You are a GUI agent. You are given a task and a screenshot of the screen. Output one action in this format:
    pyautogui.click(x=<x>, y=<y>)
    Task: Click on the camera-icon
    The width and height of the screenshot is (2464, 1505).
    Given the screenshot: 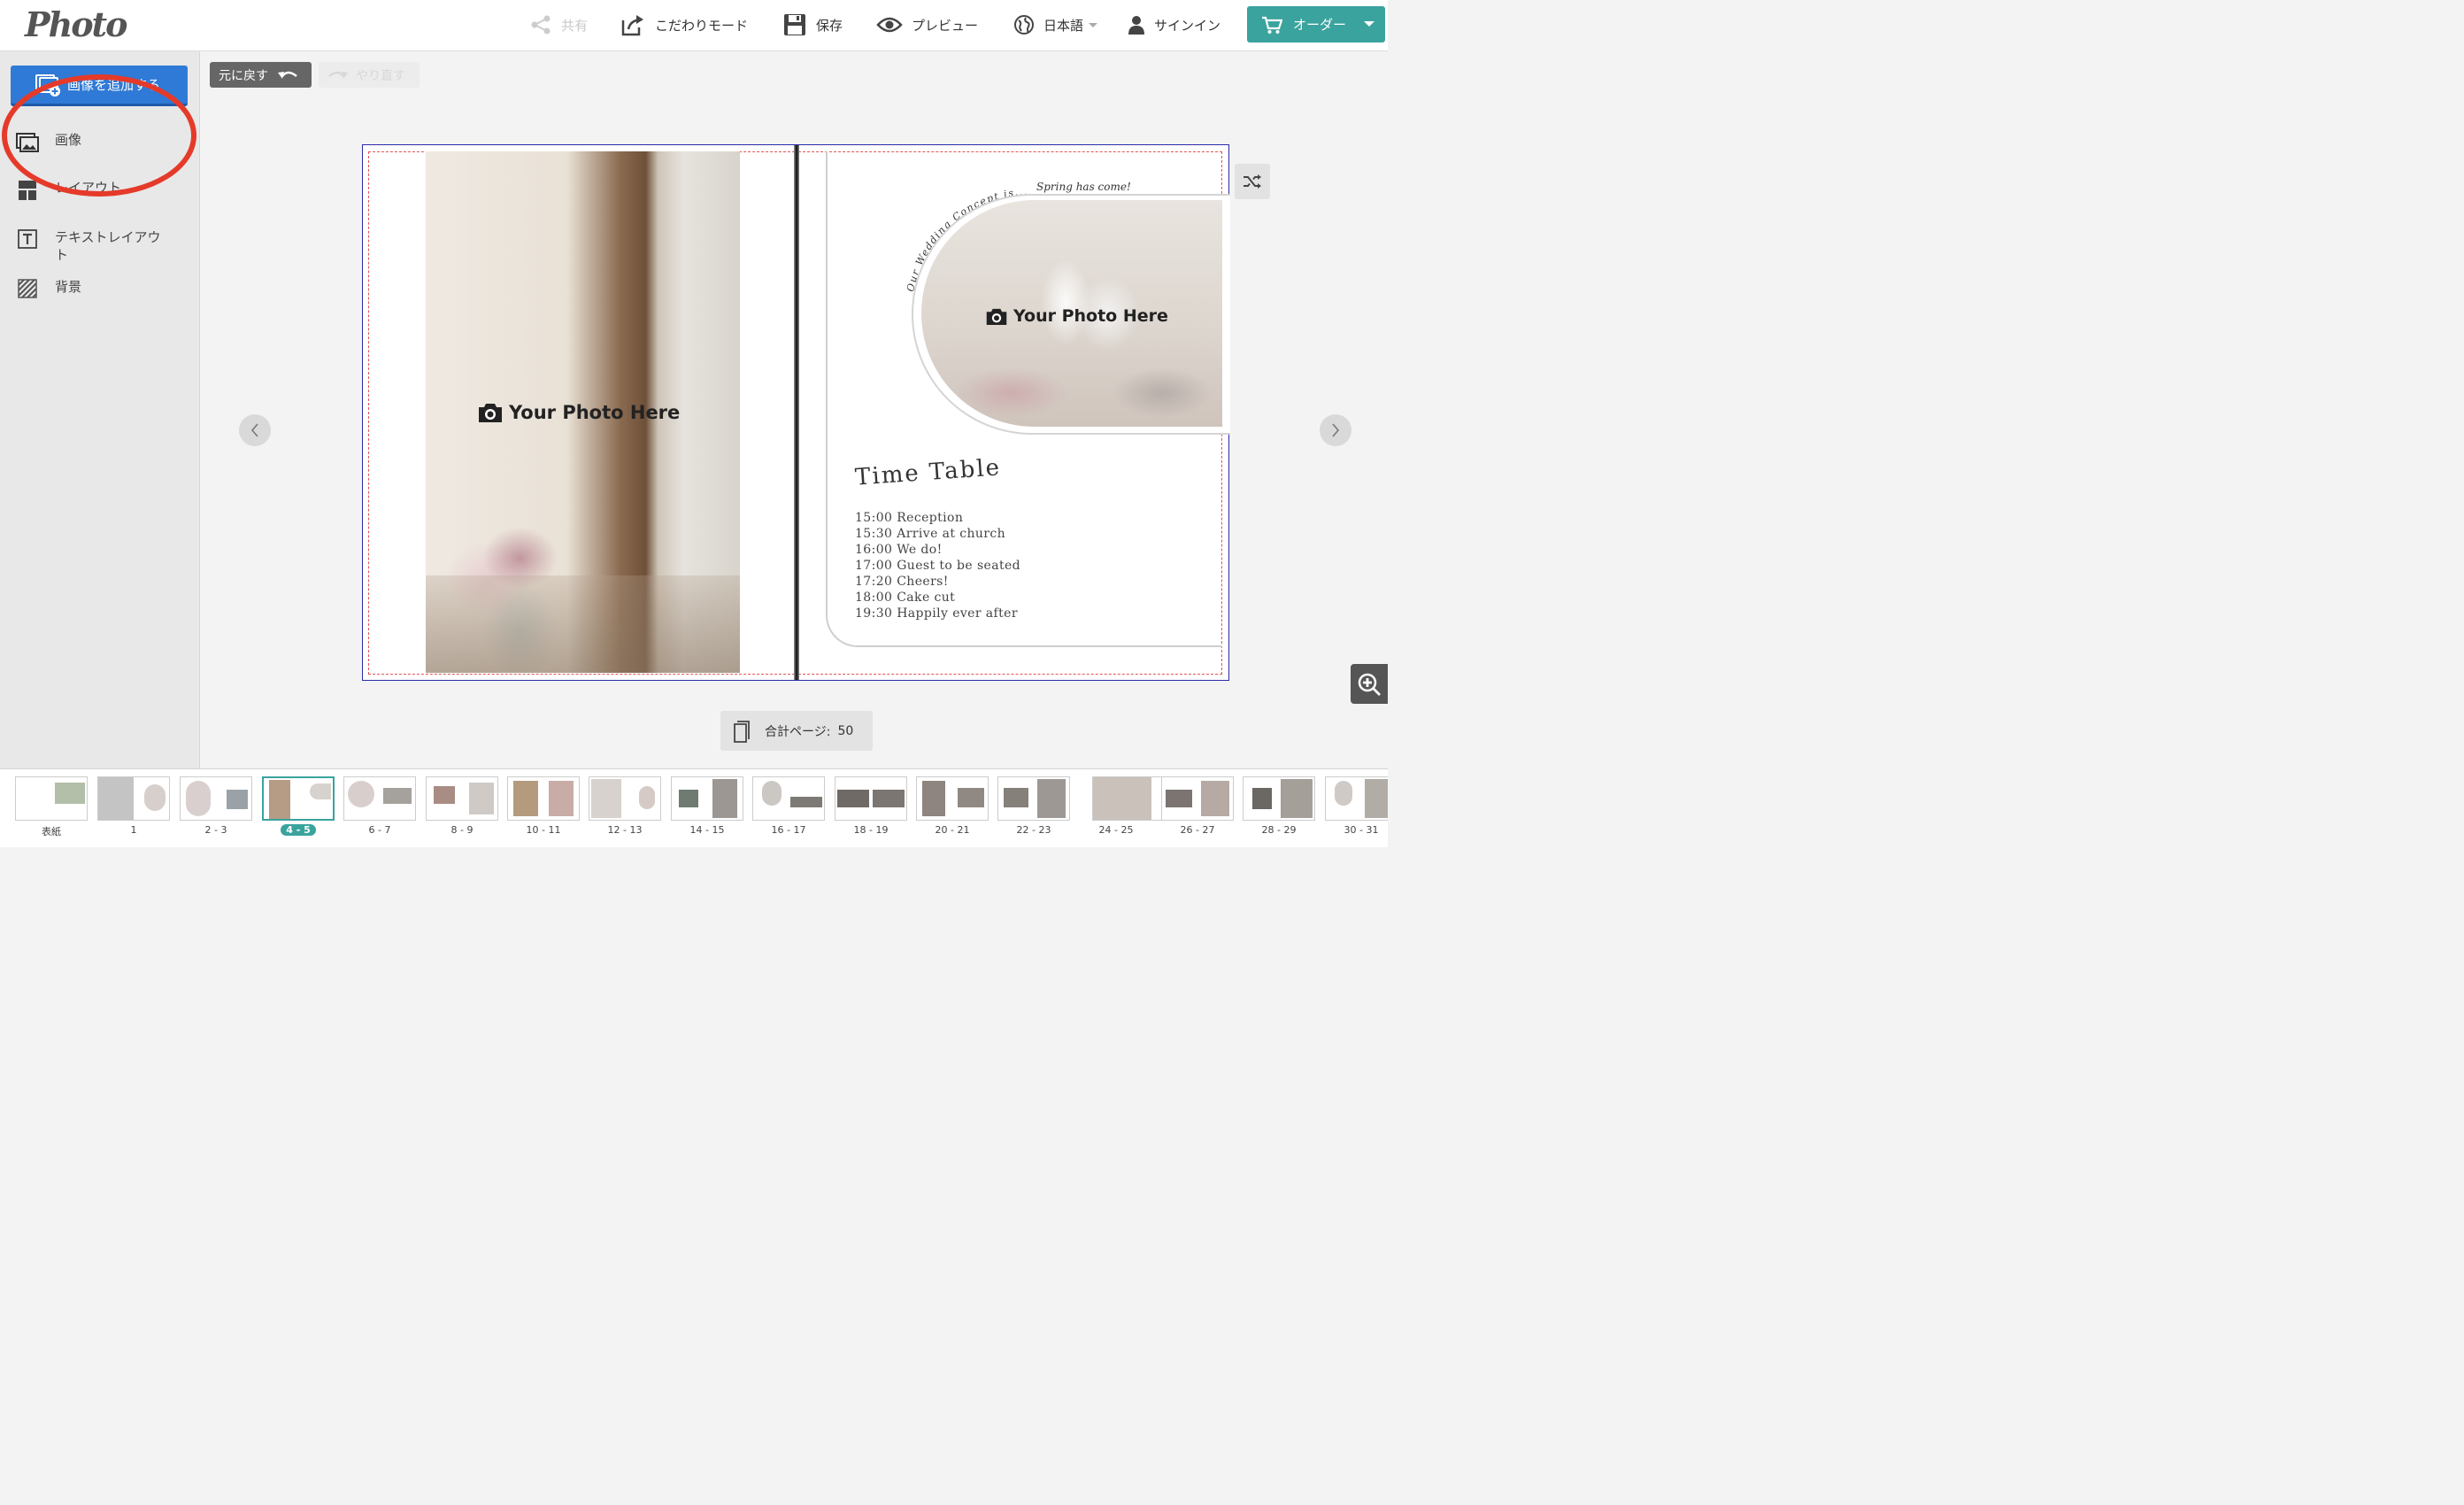 What is the action you would take?
    pyautogui.click(x=996, y=316)
    